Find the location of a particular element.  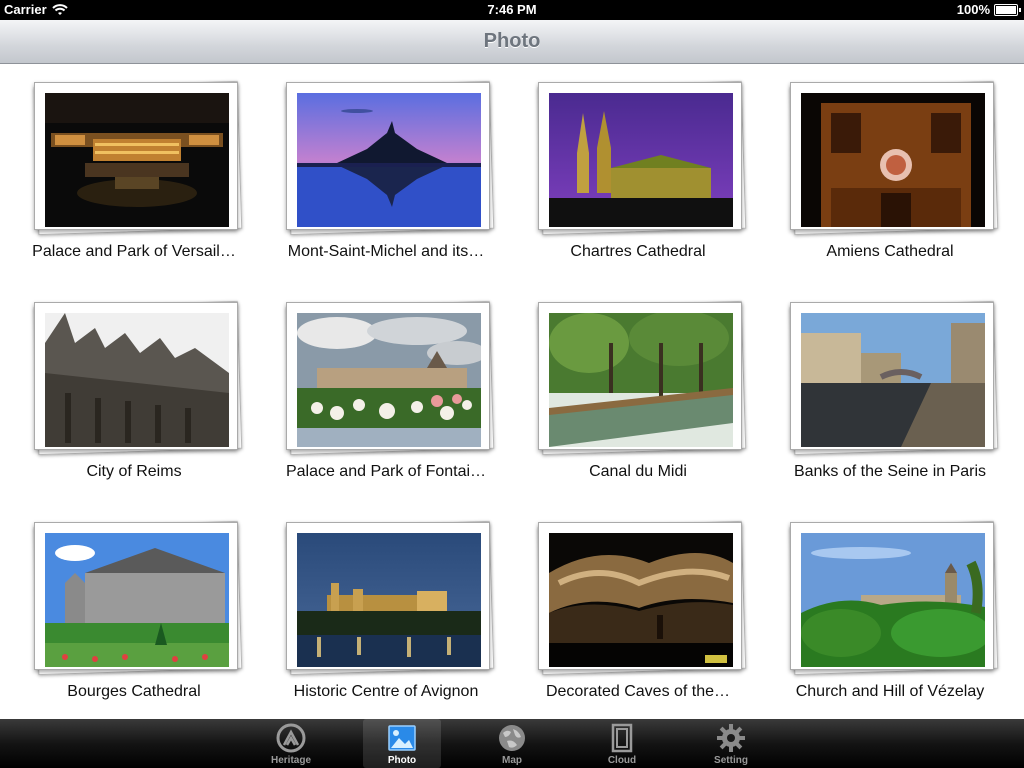

photo-caption: City of Reims is located at coordinates (134, 471).